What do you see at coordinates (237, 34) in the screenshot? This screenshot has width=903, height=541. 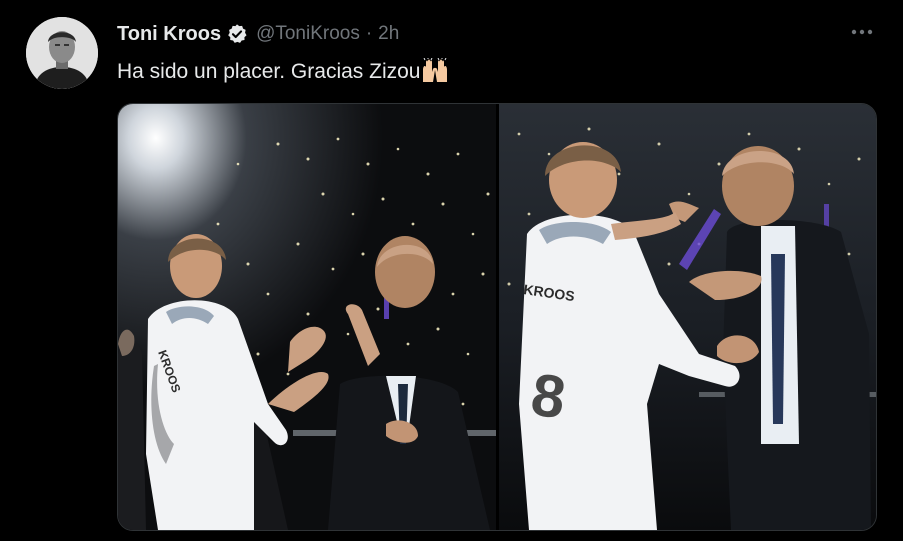 I see `verified-badge-icon` at bounding box center [237, 34].